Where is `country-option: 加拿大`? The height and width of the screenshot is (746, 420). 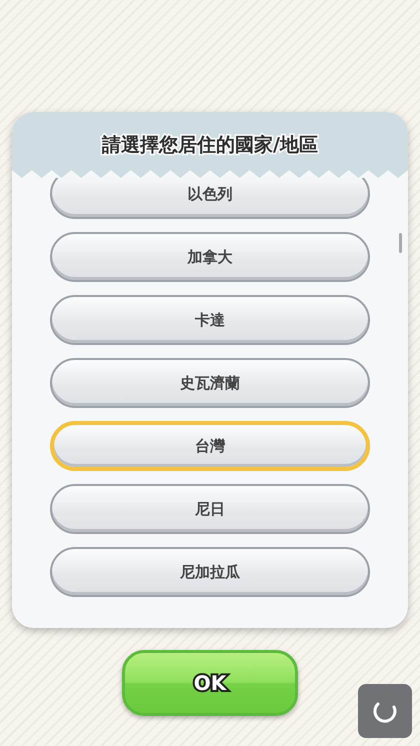
country-option: 加拿大 is located at coordinates (210, 257).